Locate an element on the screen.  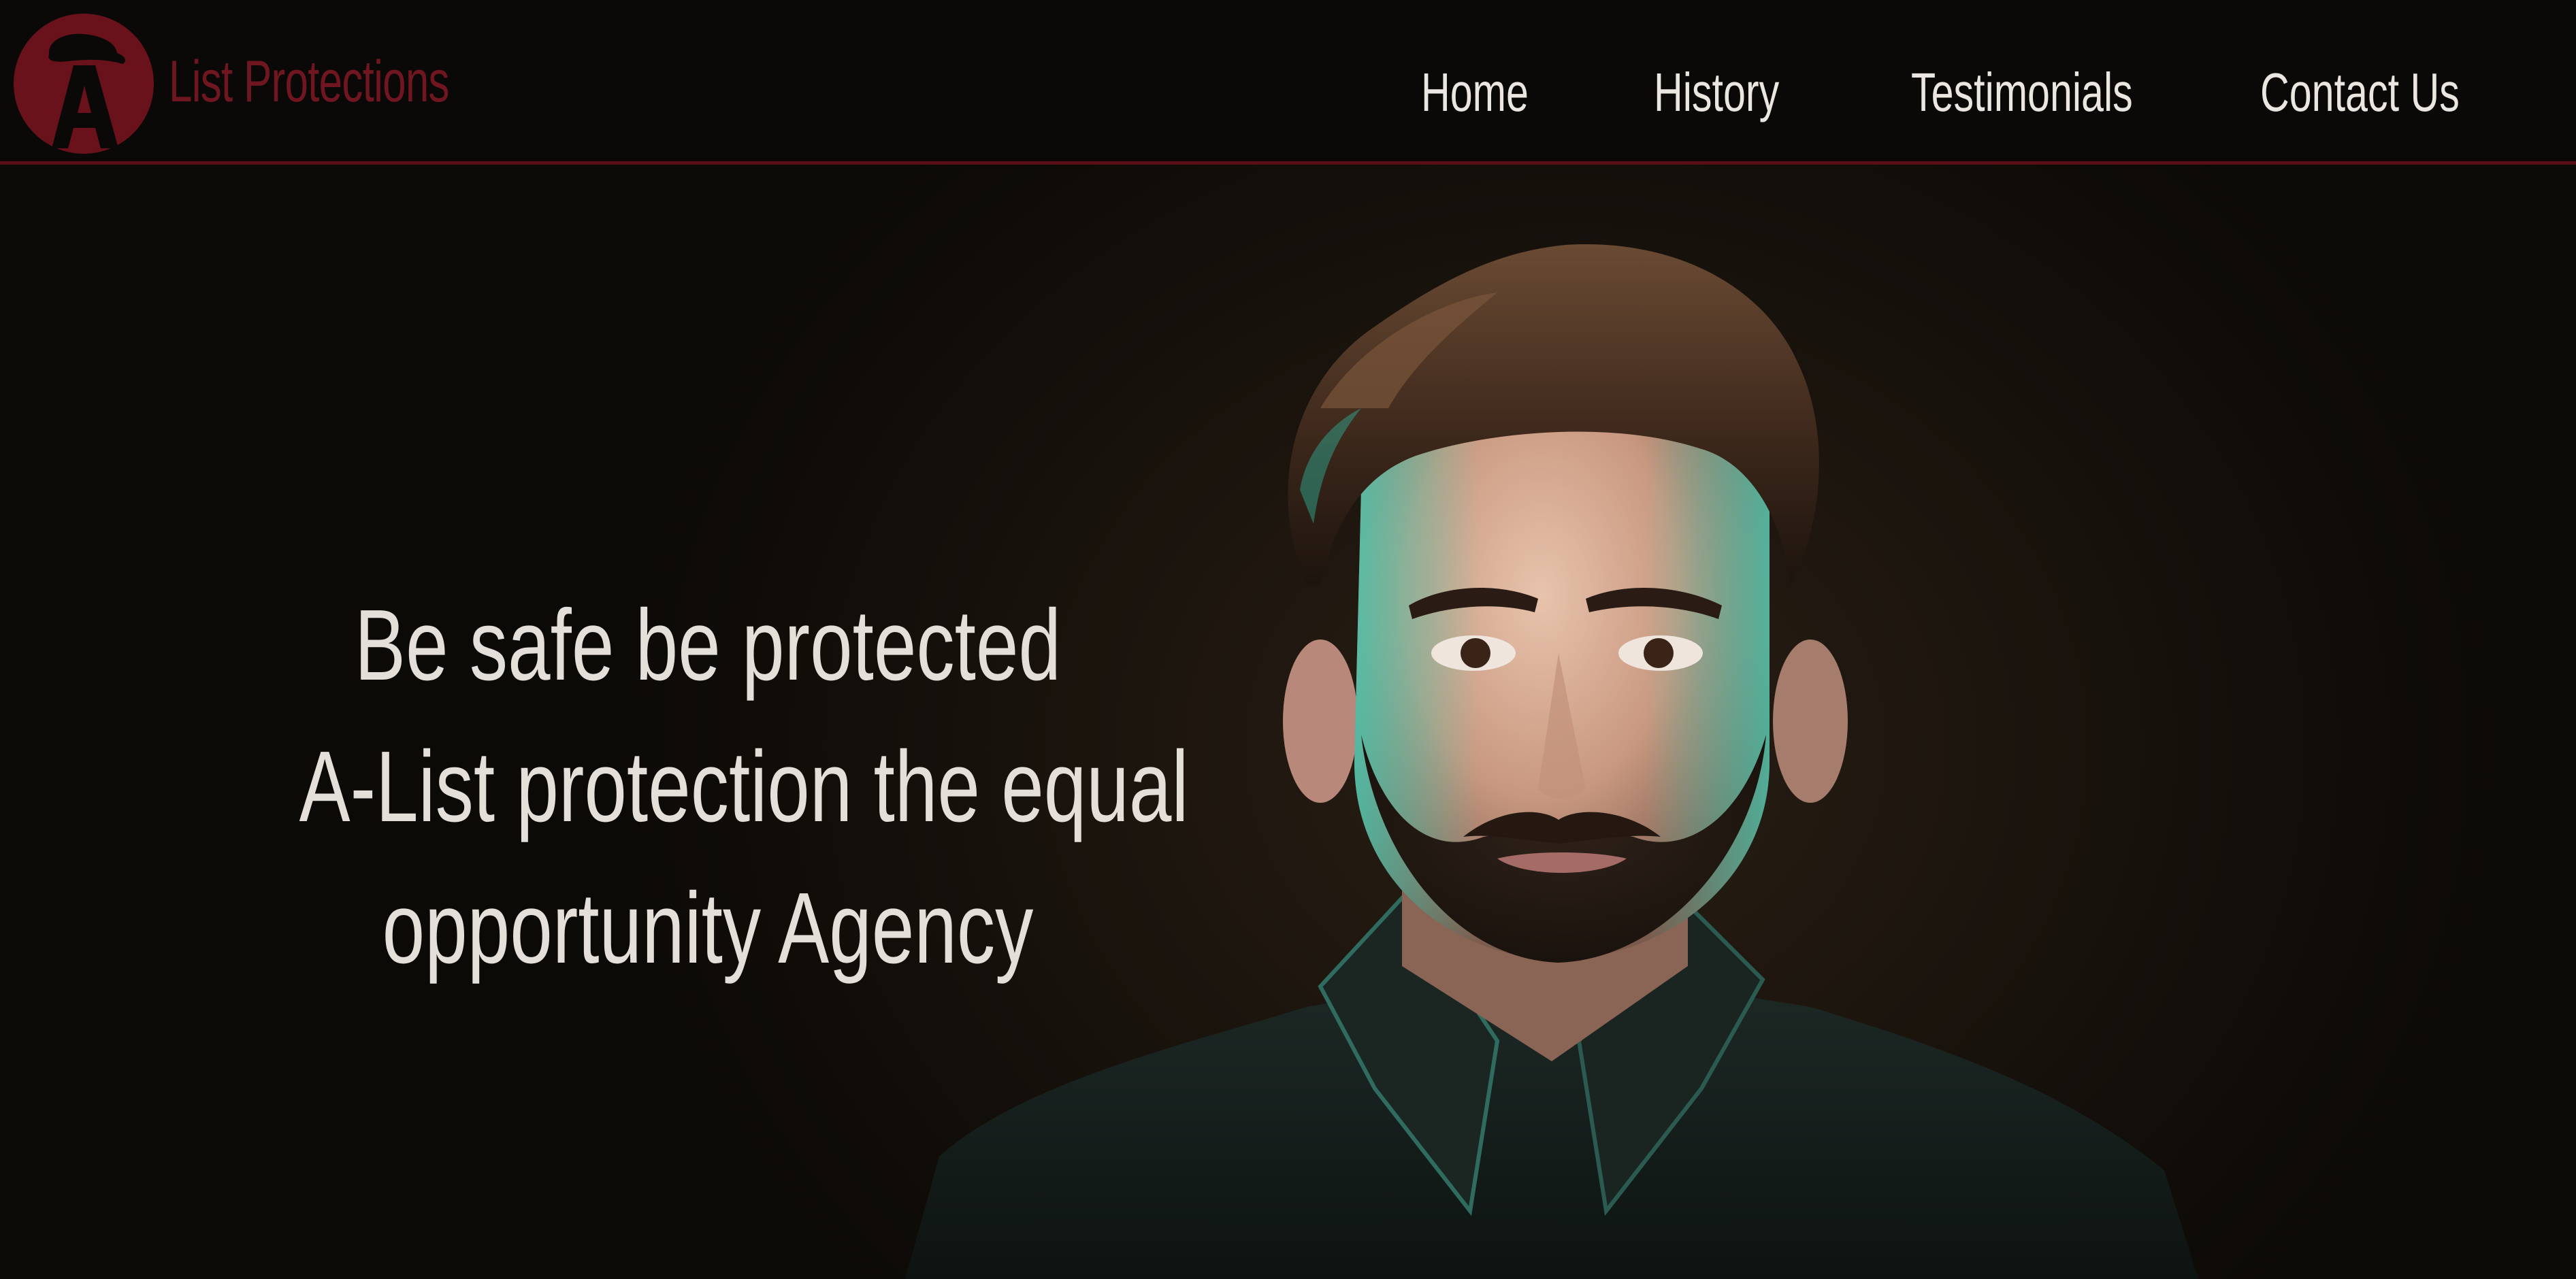
hero-line-1: Be safe be protected is located at coordinates (708, 645).